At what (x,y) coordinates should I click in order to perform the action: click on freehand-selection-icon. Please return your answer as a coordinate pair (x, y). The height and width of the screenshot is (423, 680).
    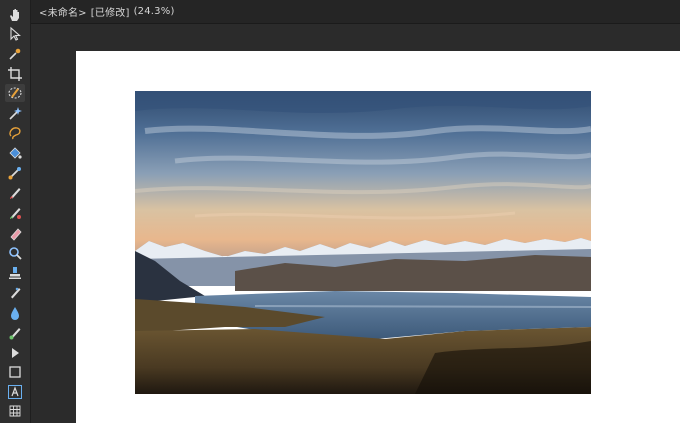
    Looking at the image, I should click on (15, 133).